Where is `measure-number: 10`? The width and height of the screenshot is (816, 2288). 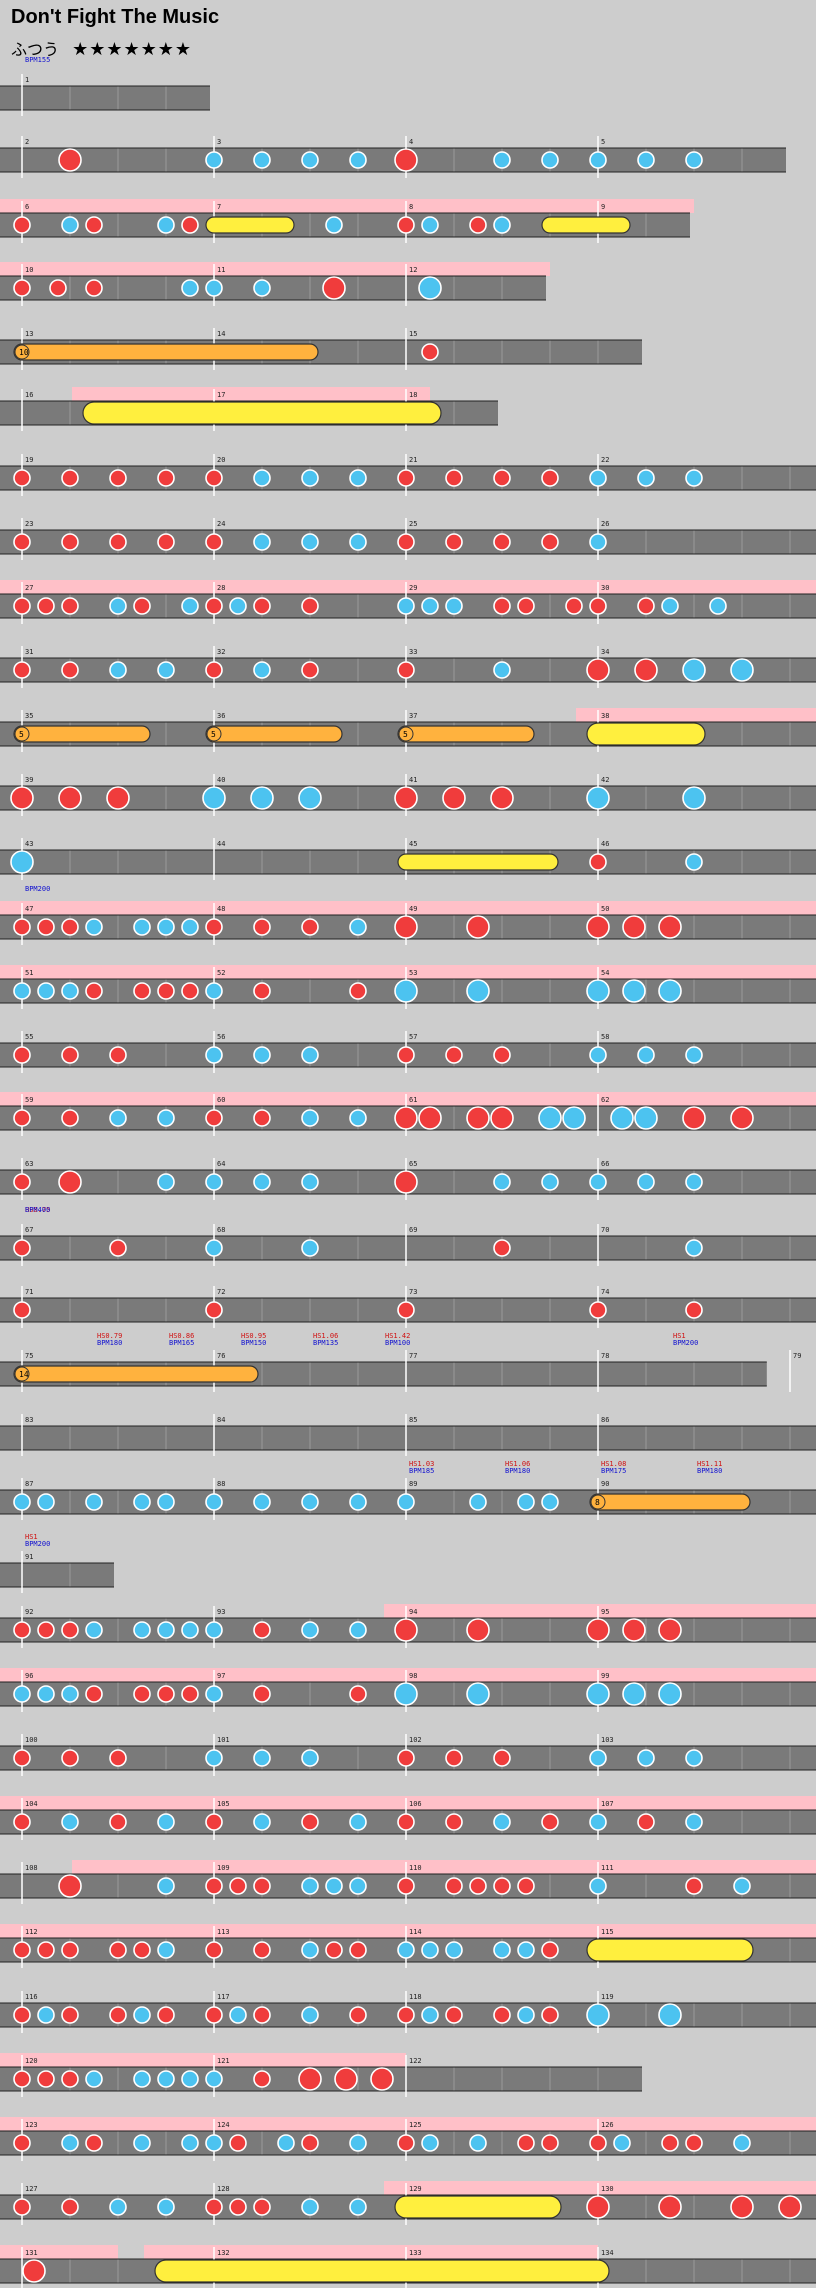
measure-number: 10 is located at coordinates (29, 270).